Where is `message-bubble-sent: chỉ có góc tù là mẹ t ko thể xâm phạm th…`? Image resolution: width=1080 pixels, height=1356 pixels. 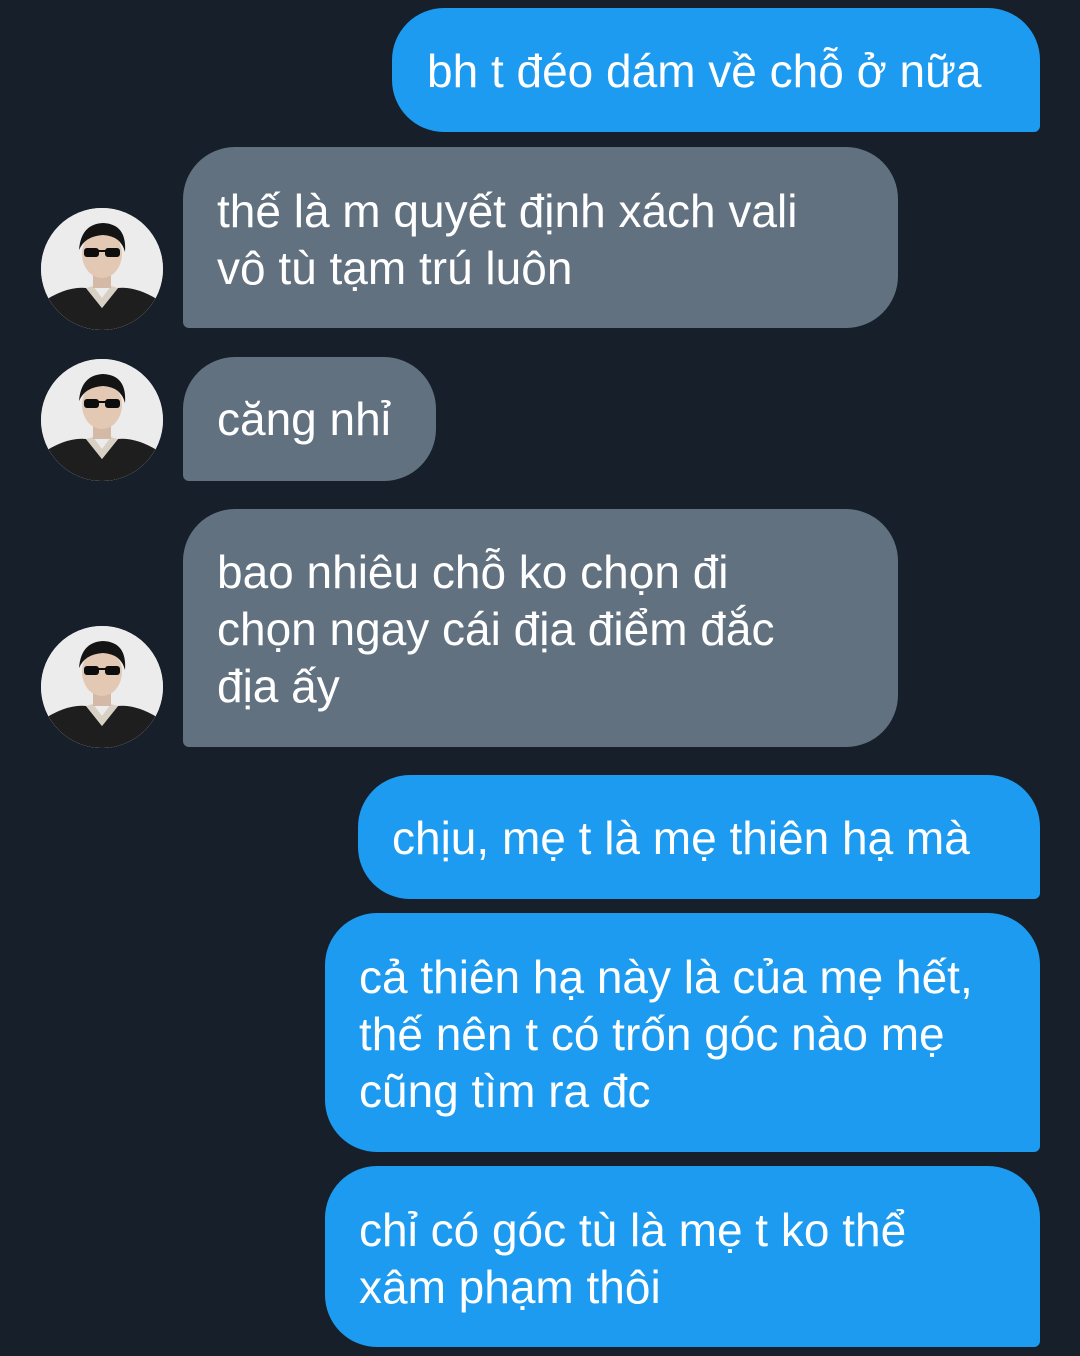 message-bubble-sent: chỉ có góc tù là mẹ t ko thể xâm phạm th… is located at coordinates (682, 1256).